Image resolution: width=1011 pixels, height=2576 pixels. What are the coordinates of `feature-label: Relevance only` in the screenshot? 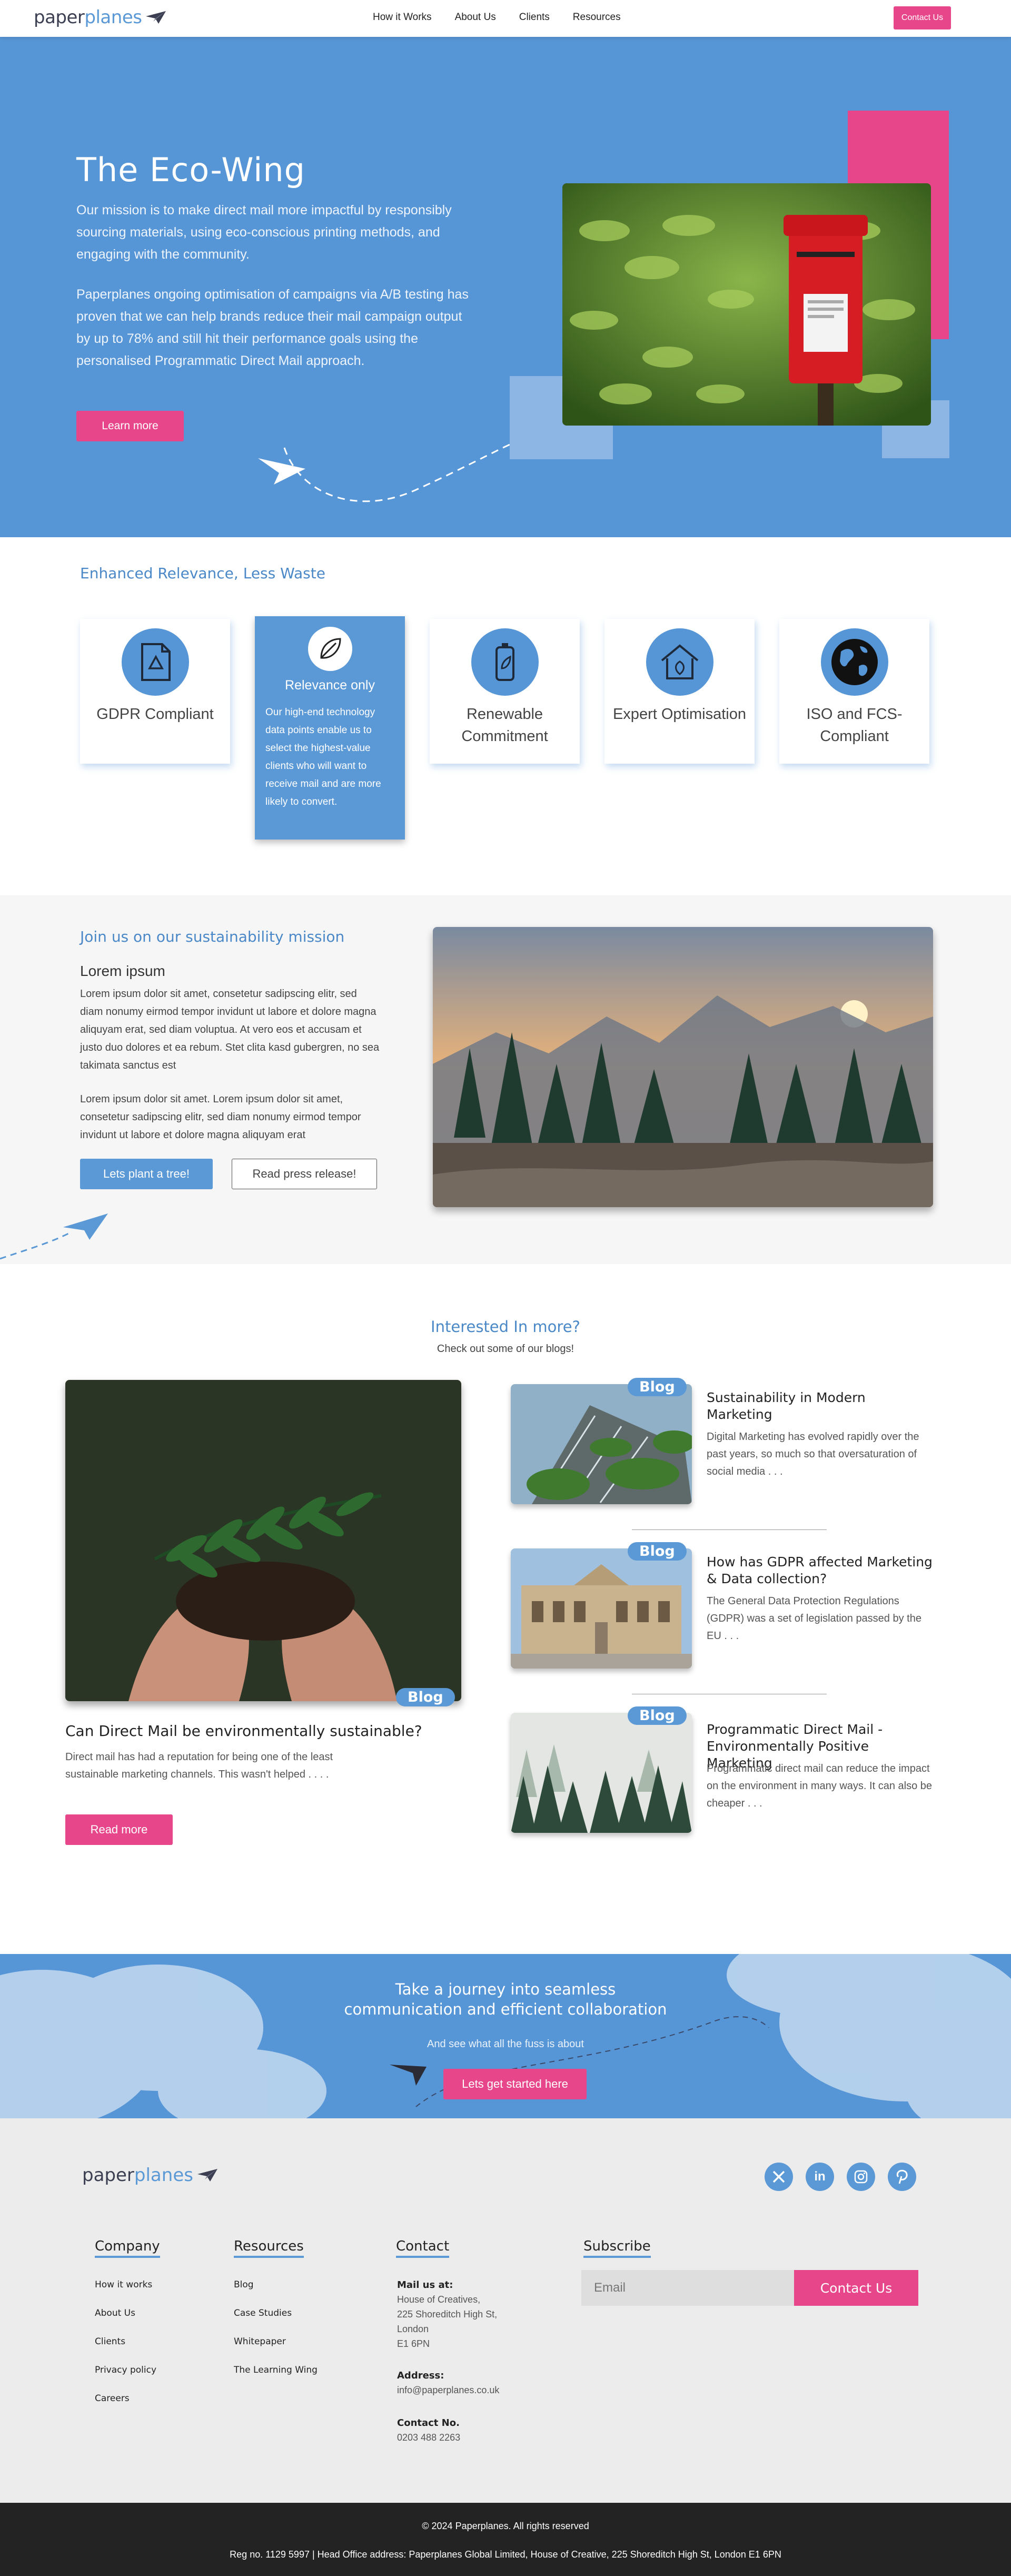 It's located at (330, 685).